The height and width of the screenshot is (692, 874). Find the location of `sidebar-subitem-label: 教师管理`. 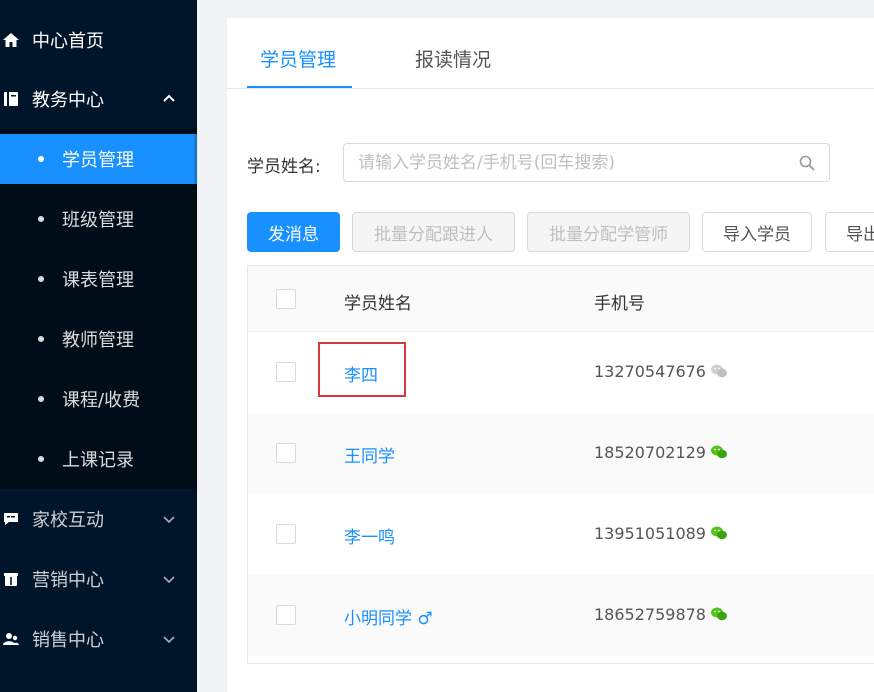

sidebar-subitem-label: 教师管理 is located at coordinates (98, 340).